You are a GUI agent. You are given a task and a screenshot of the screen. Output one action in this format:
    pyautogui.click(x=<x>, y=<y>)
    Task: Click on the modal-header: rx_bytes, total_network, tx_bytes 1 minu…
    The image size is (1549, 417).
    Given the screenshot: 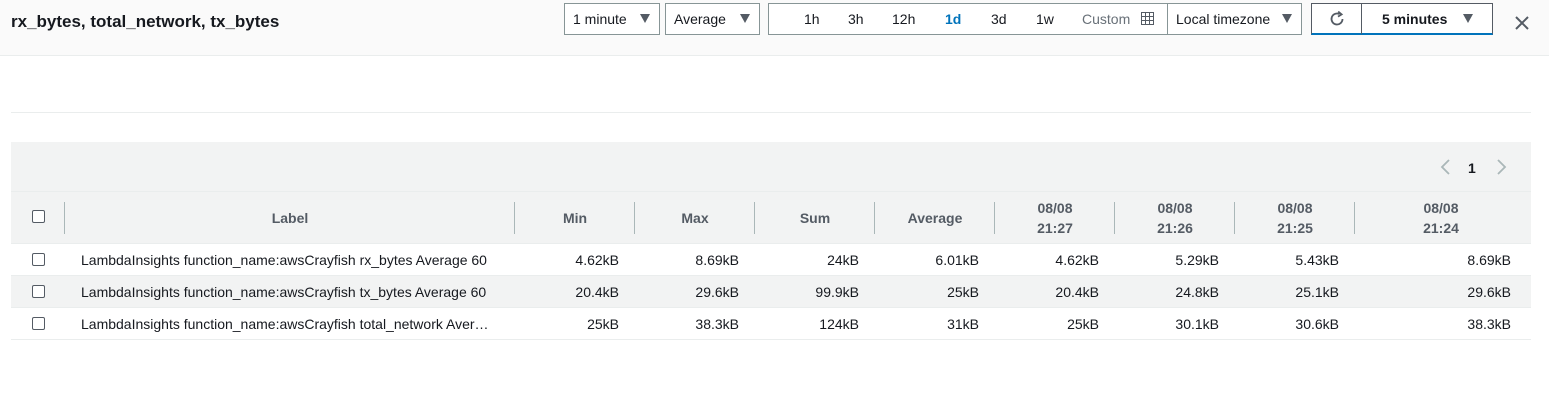 What is the action you would take?
    pyautogui.click(x=774, y=28)
    